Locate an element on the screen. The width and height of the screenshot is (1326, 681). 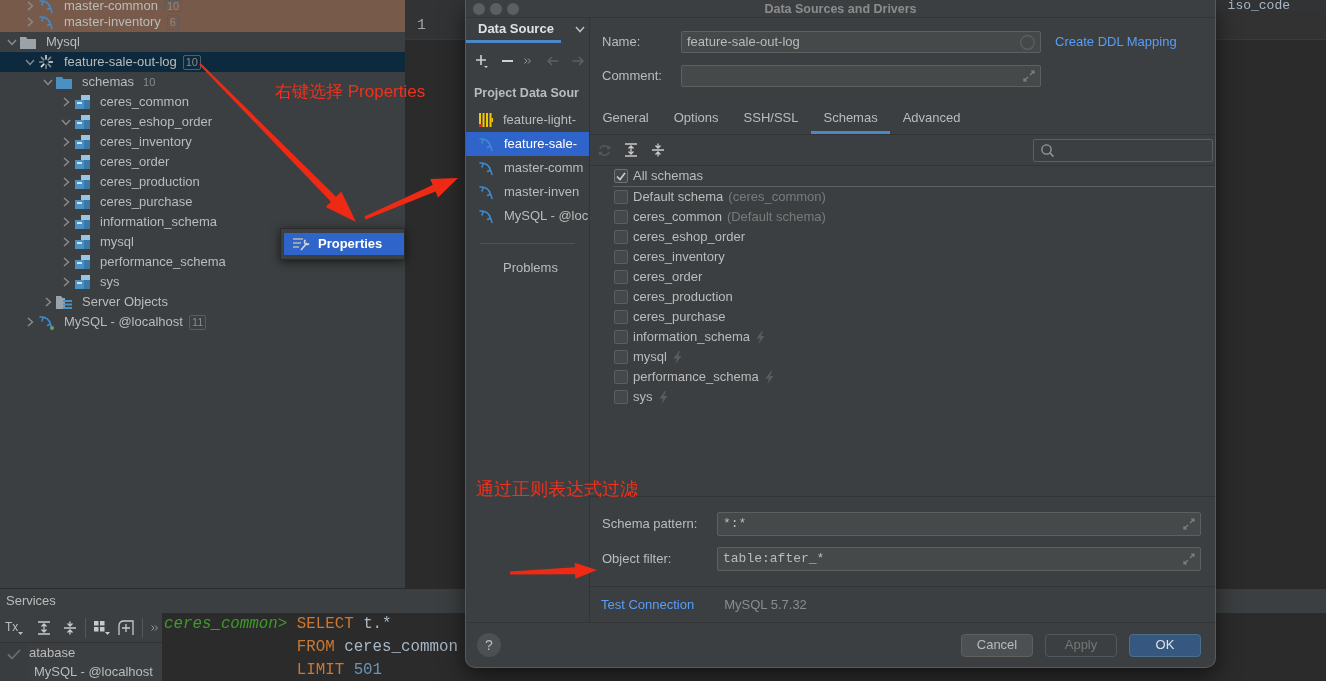
dialog-button: Cancel is located at coordinates (997, 645).